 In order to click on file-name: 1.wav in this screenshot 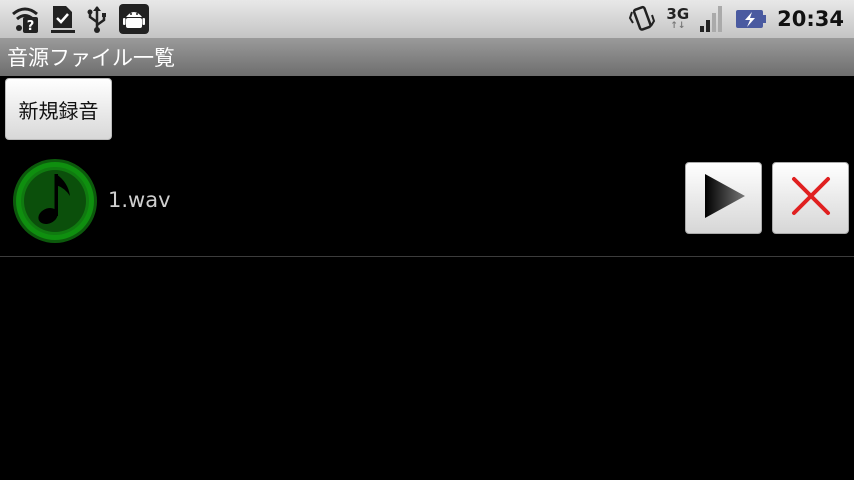, I will do `click(139, 200)`.